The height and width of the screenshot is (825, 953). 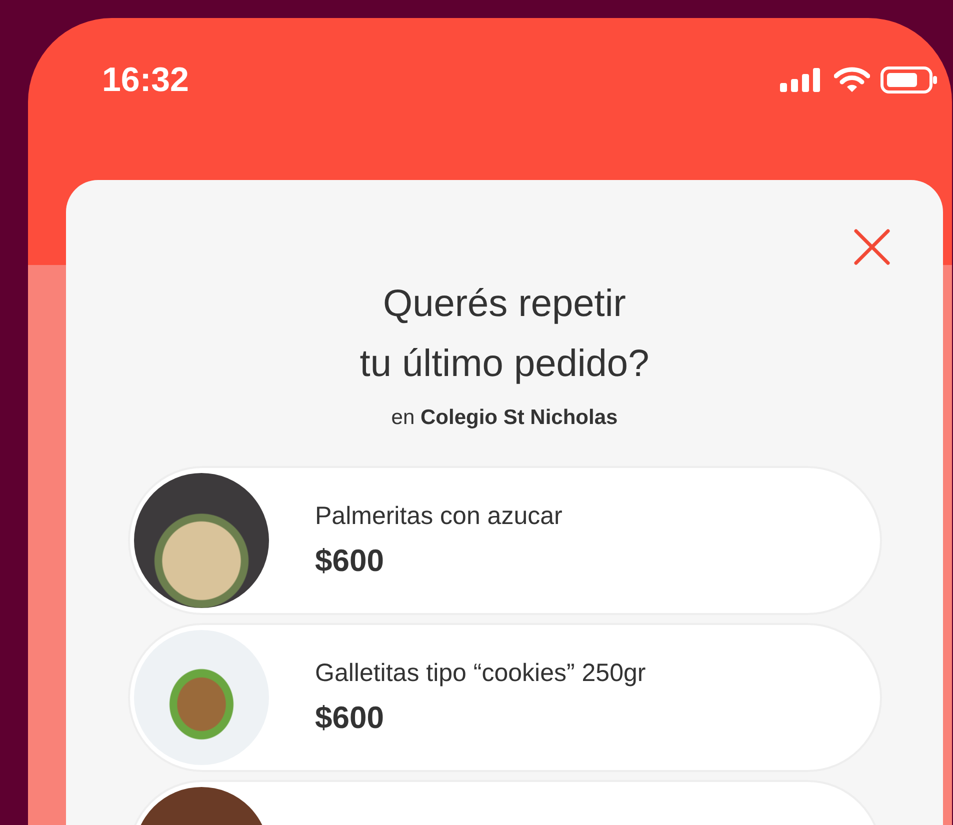 I want to click on battery-icon, so click(x=909, y=80).